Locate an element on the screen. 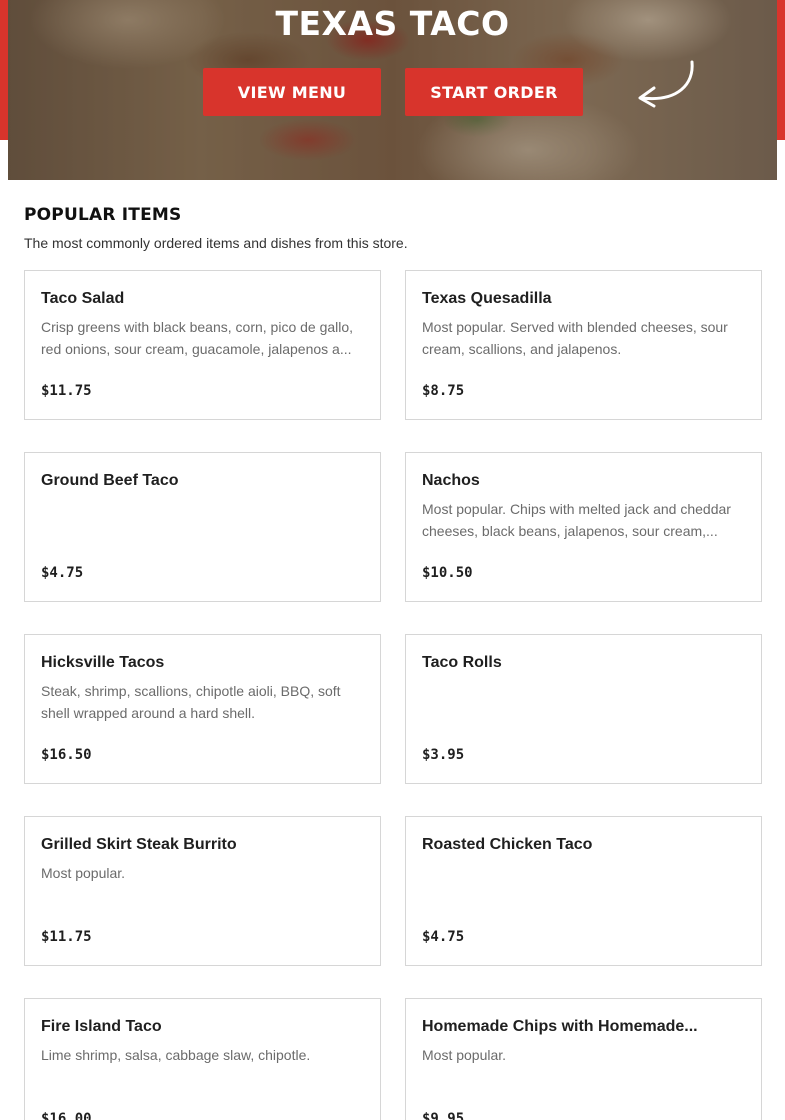 The width and height of the screenshot is (785, 1120). menu-item-name: Fire Island Taco is located at coordinates (101, 1026).